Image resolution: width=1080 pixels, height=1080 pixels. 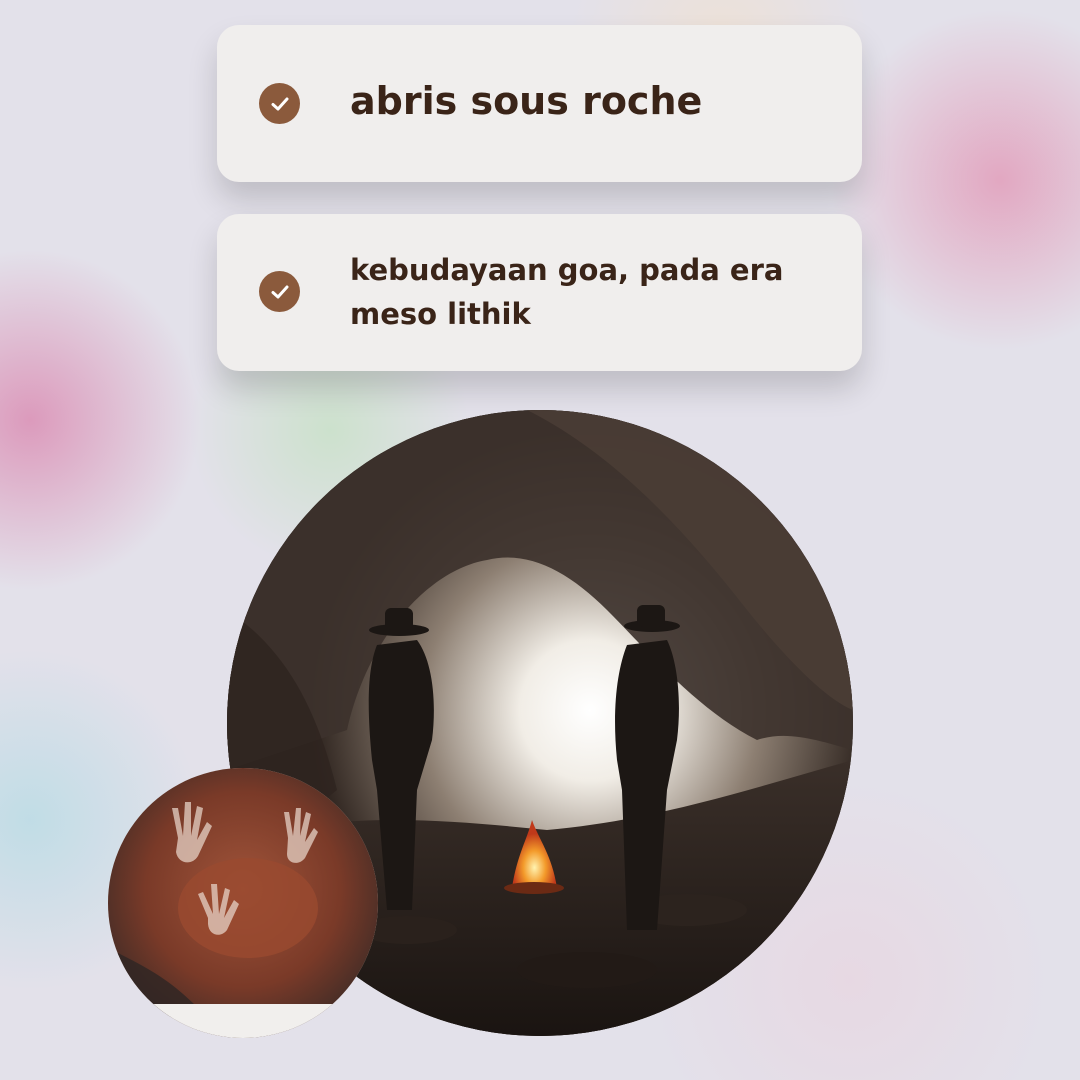 I want to click on card-text: abris sous roche, so click(x=526, y=101).